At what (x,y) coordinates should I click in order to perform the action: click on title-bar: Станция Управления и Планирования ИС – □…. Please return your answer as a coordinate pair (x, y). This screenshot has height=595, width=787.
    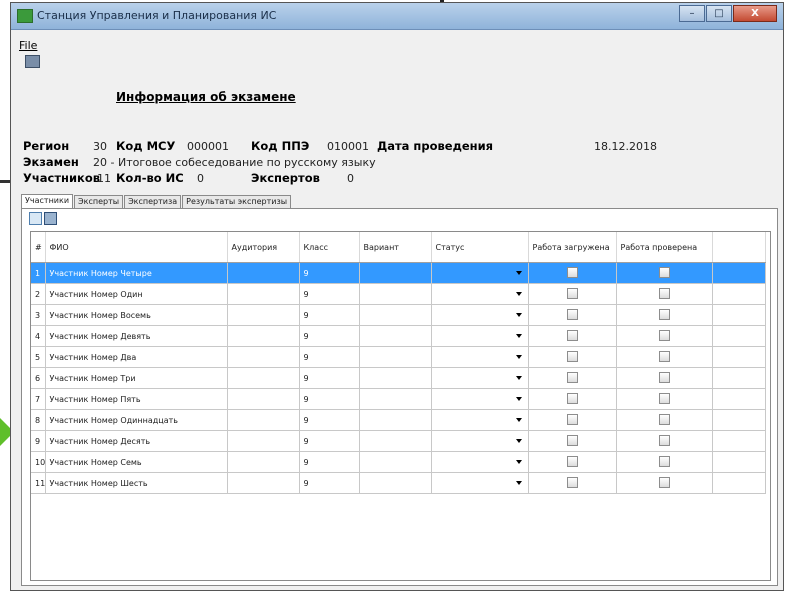
    Looking at the image, I should click on (397, 16).